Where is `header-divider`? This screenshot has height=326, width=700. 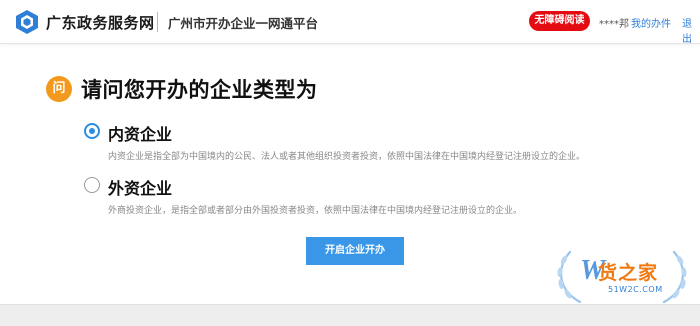
header-divider is located at coordinates (157, 22).